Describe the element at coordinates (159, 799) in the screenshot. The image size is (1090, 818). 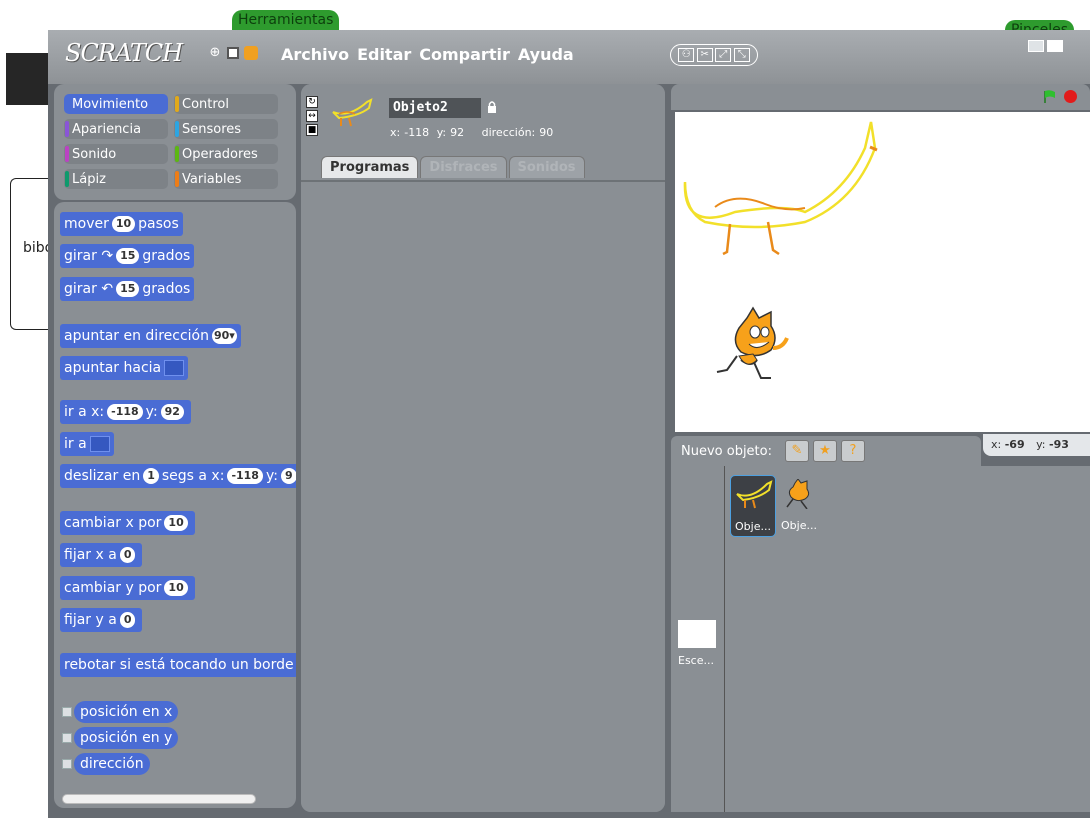
I see `palette-horizontal-scrollbar` at that location.